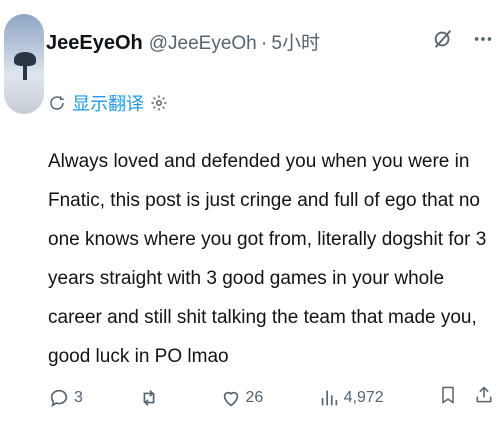 This screenshot has width=500, height=440. I want to click on like-count: 26, so click(254, 397).